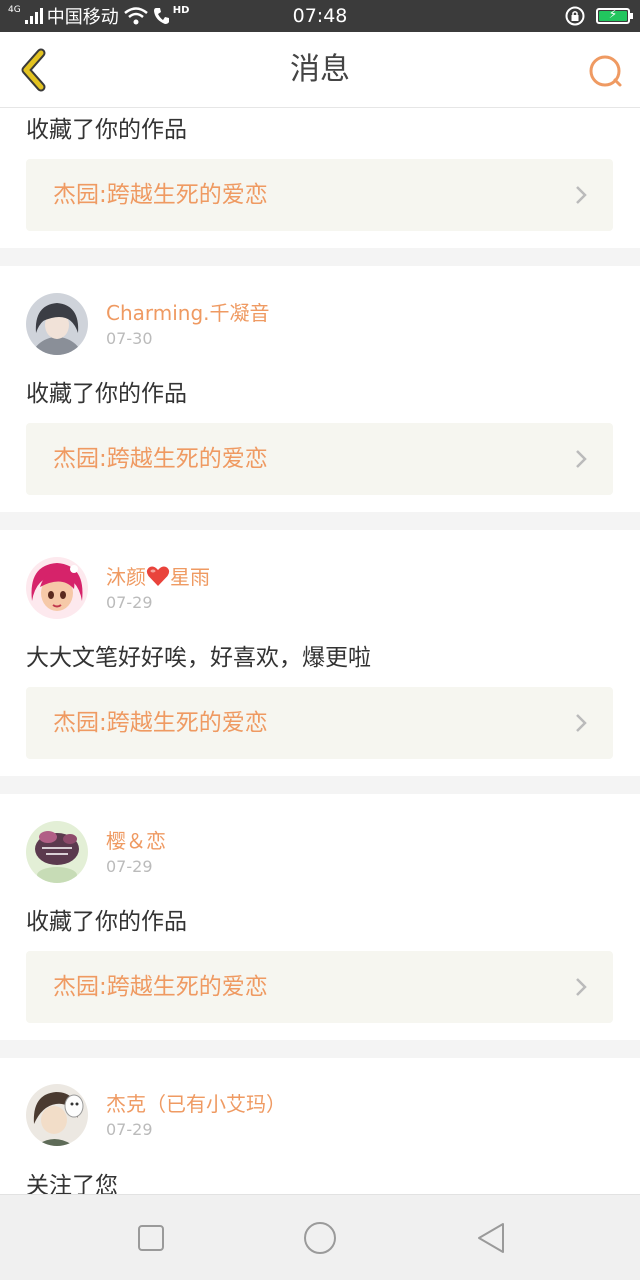 The image size is (640, 1280). Describe the element at coordinates (575, 16) in the screenshot. I see `rotation-lock-icon` at that location.